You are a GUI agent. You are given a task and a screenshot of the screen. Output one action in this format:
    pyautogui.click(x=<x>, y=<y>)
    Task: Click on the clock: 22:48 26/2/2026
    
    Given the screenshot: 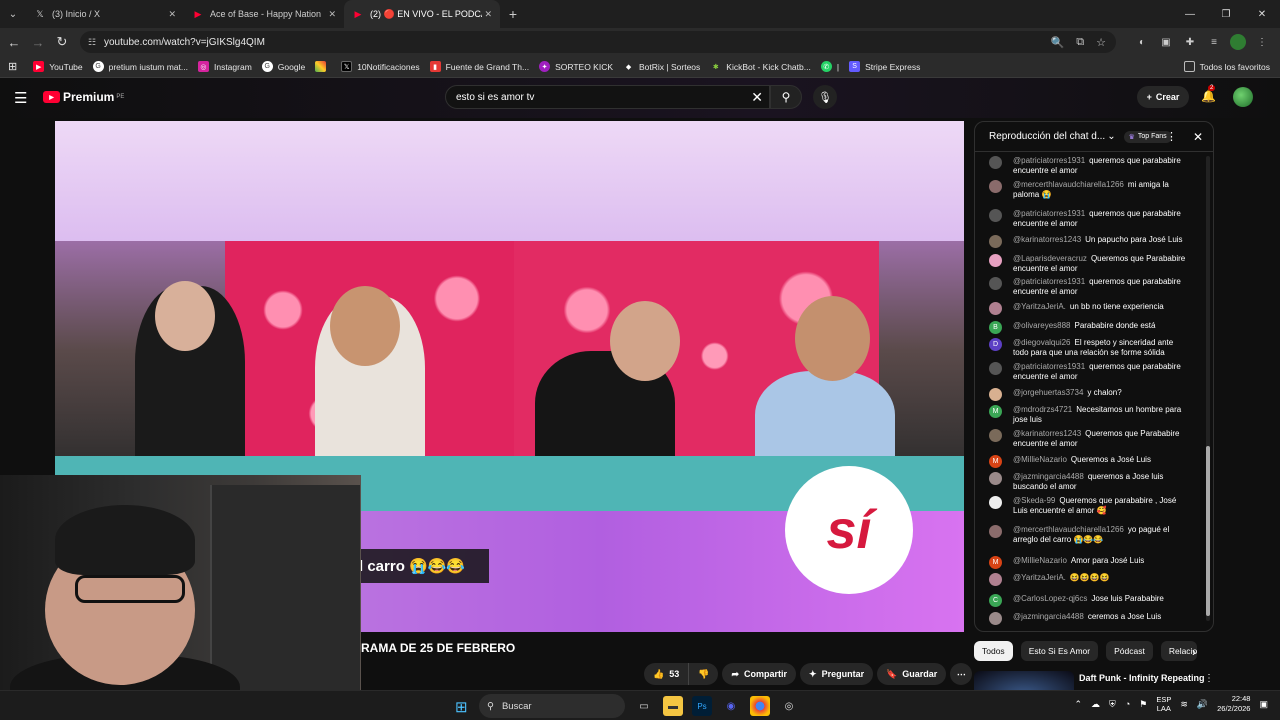 What is the action you would take?
    pyautogui.click(x=1233, y=704)
    